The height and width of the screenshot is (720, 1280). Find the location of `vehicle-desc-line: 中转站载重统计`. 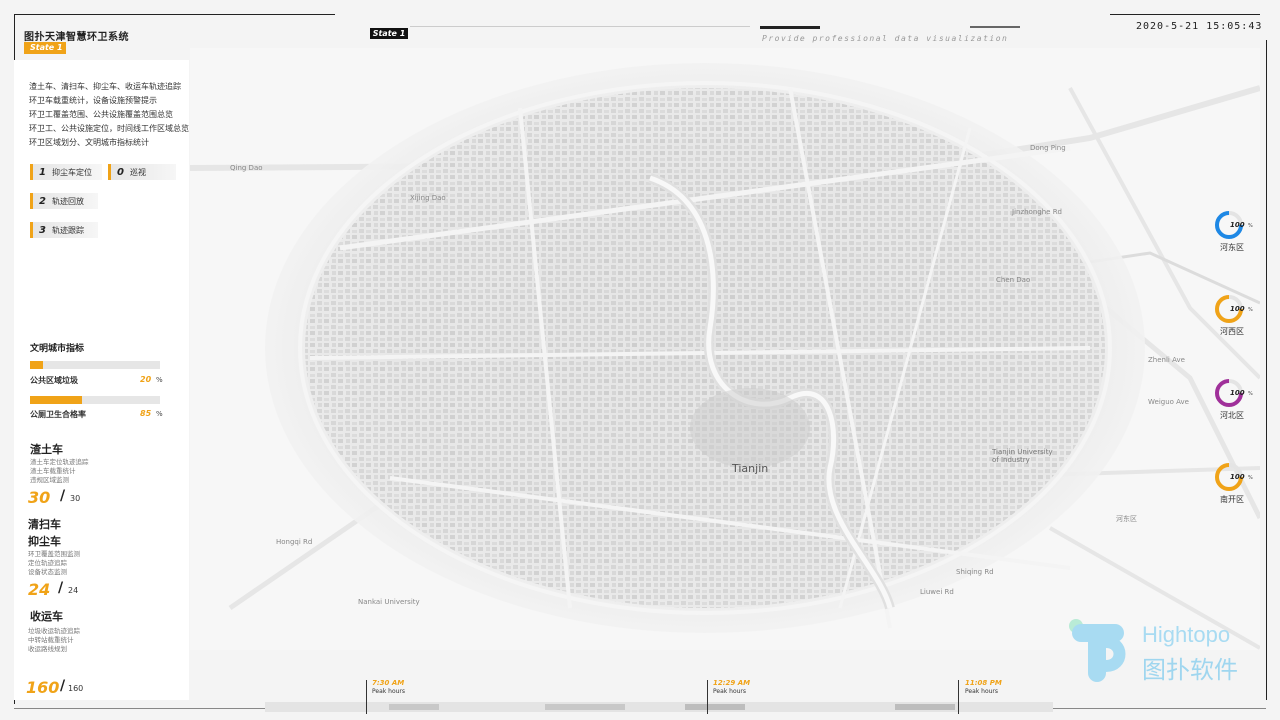

vehicle-desc-line: 中转站载重统计 is located at coordinates (51, 640).